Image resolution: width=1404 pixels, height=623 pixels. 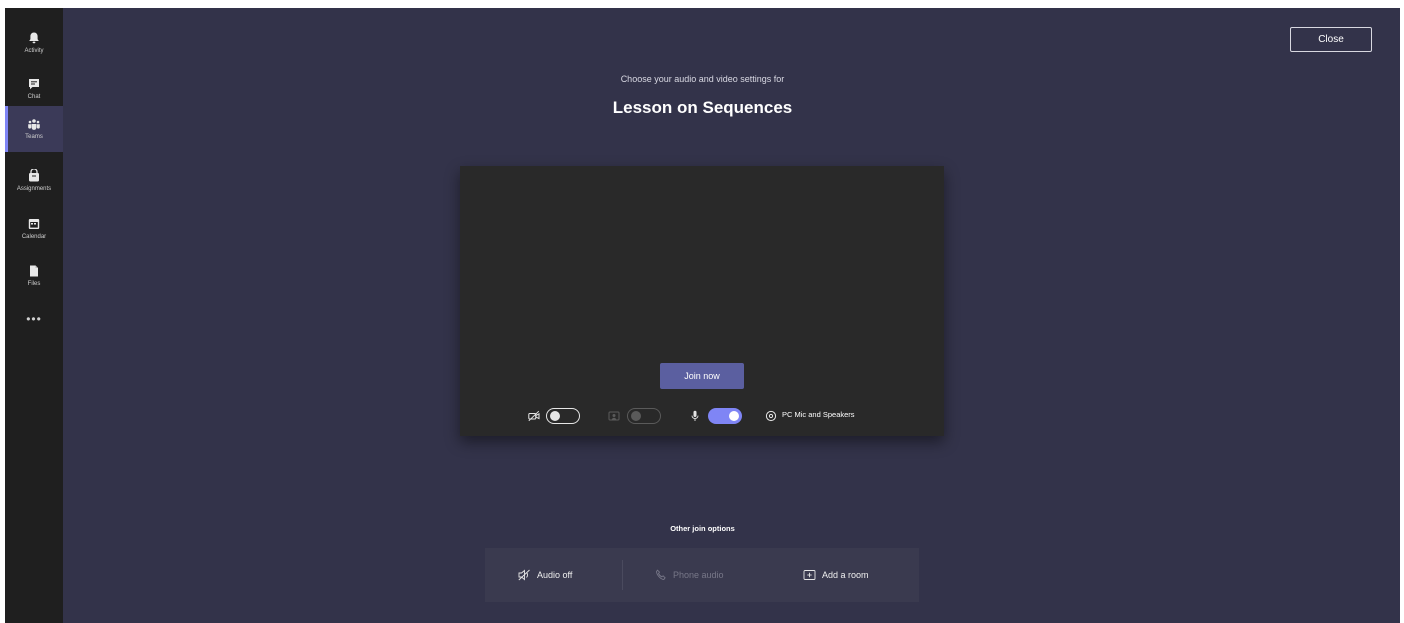 What do you see at coordinates (809, 575) in the screenshot?
I see `add-room-icon` at bounding box center [809, 575].